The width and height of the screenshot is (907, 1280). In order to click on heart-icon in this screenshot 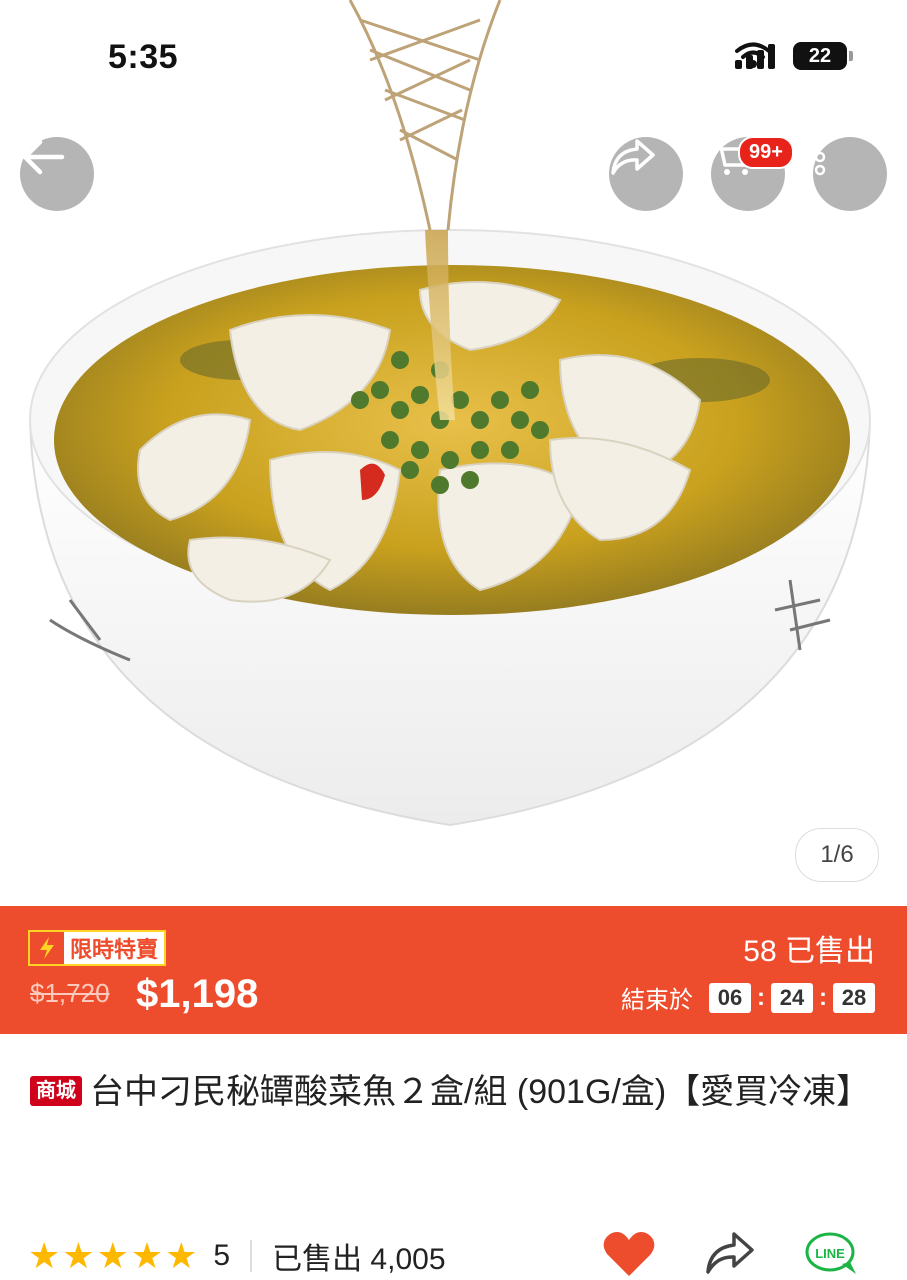, I will do `click(629, 1254)`.